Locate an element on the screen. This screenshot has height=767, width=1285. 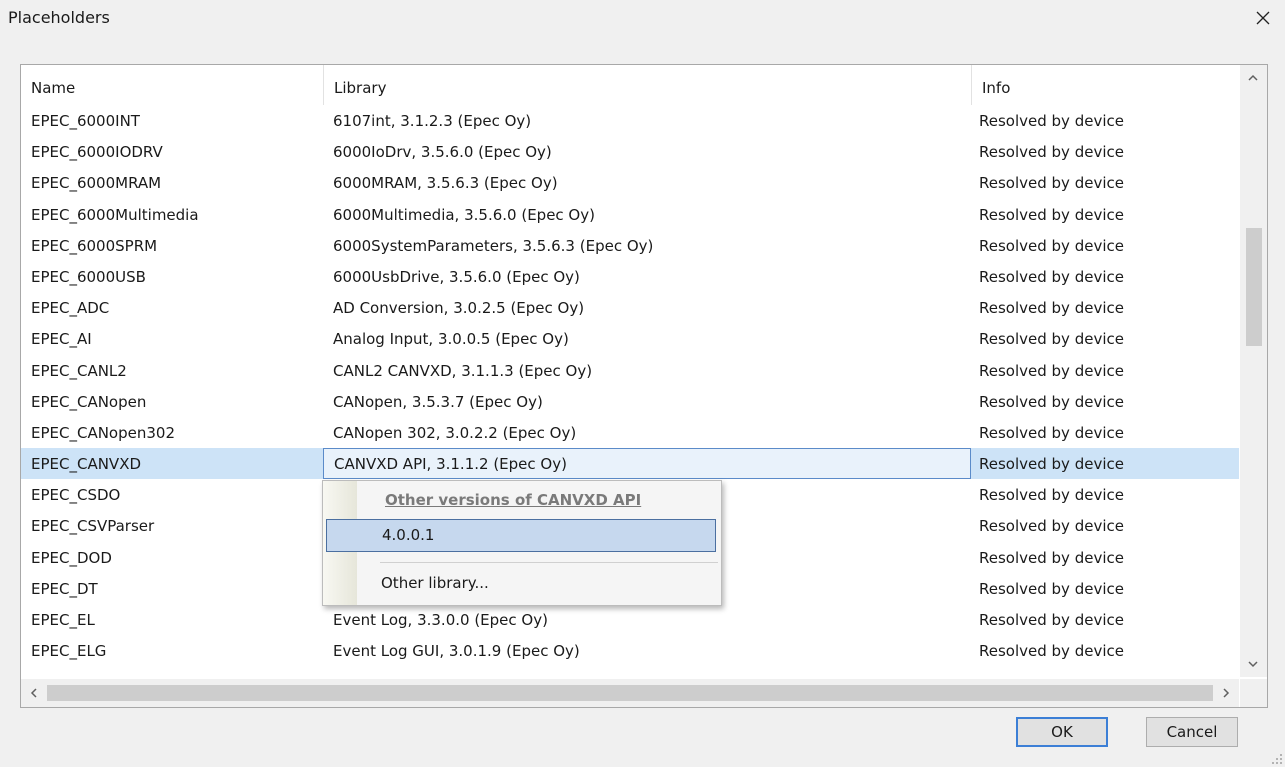
menu-separator is located at coordinates (549, 562).